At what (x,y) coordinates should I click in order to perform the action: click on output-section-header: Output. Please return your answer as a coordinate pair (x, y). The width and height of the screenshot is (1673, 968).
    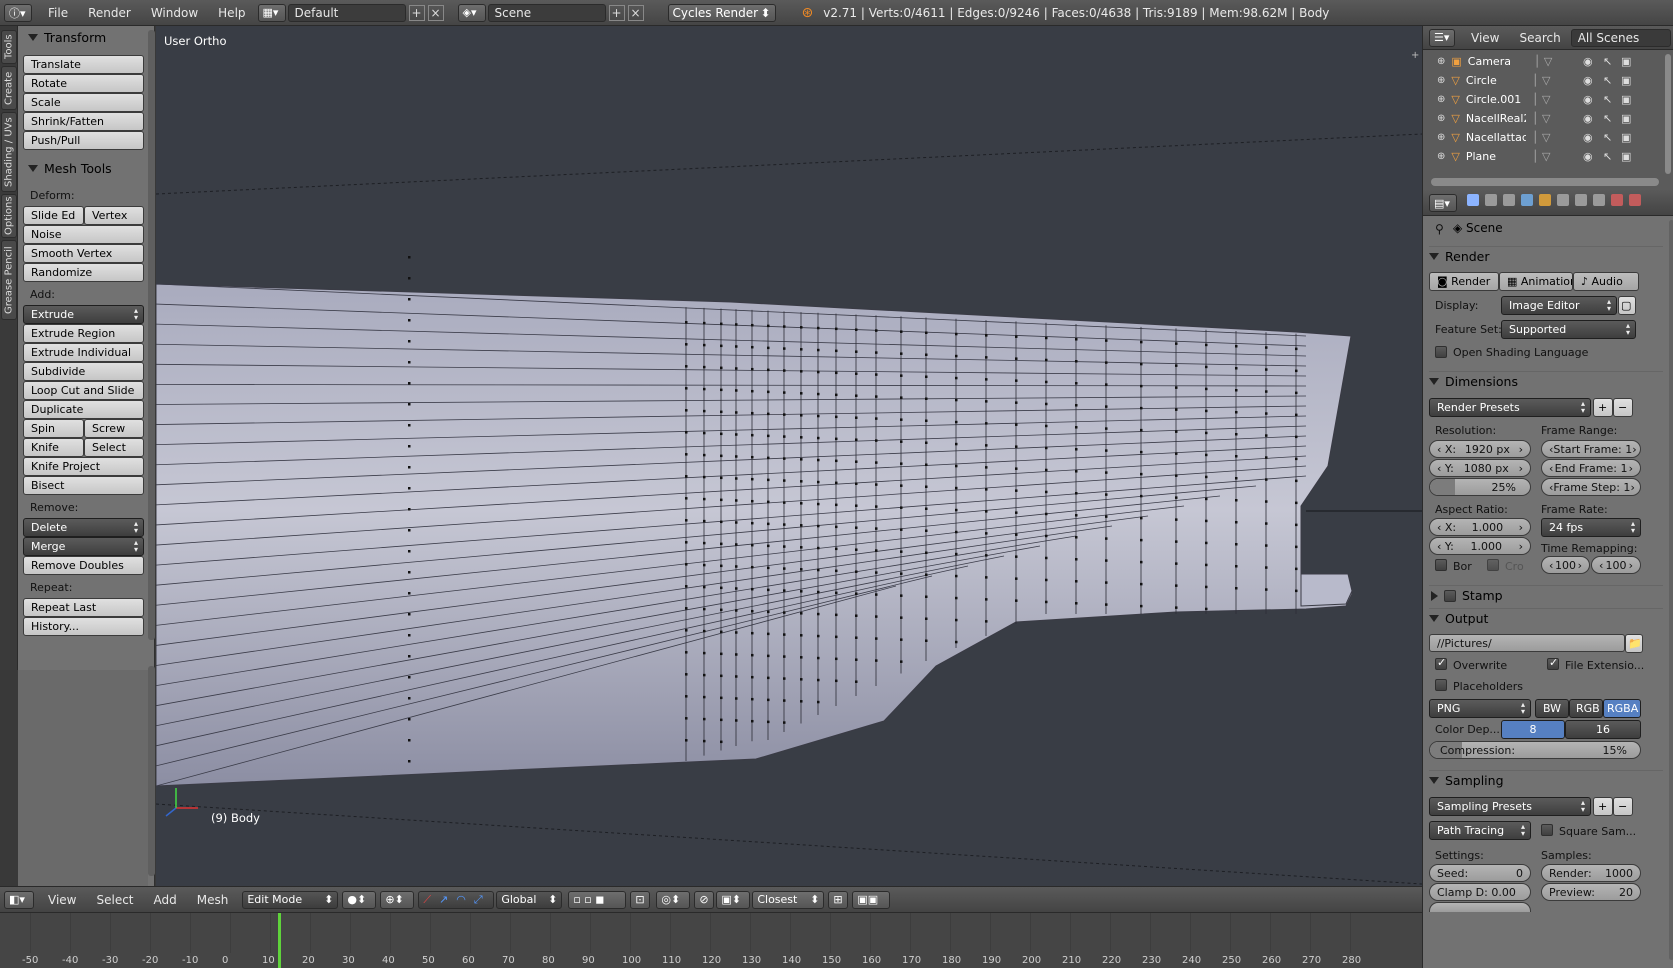
    Looking at the image, I should click on (1546, 618).